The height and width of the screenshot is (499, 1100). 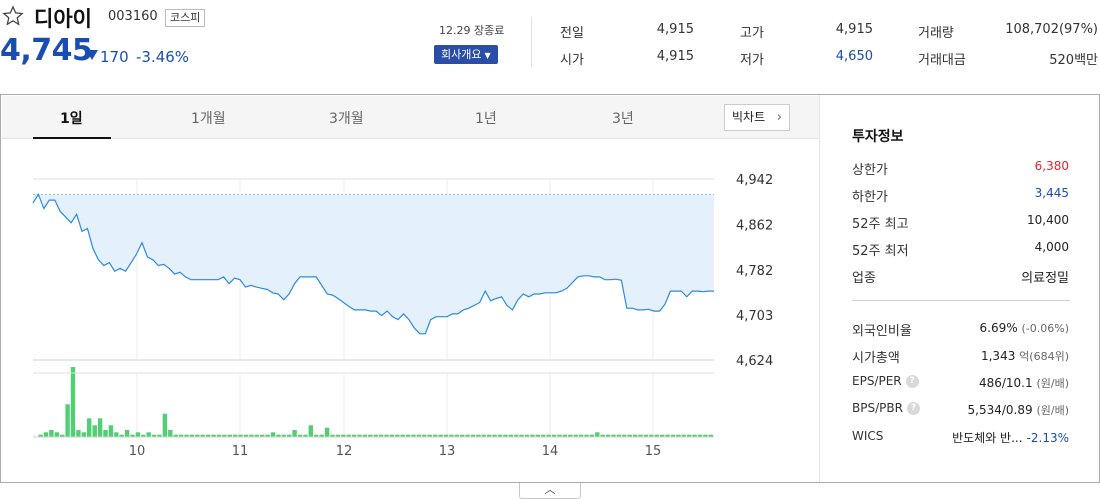 I want to click on foreign-ratio-value: 6.69% (-0.06%), so click(x=1024, y=328).